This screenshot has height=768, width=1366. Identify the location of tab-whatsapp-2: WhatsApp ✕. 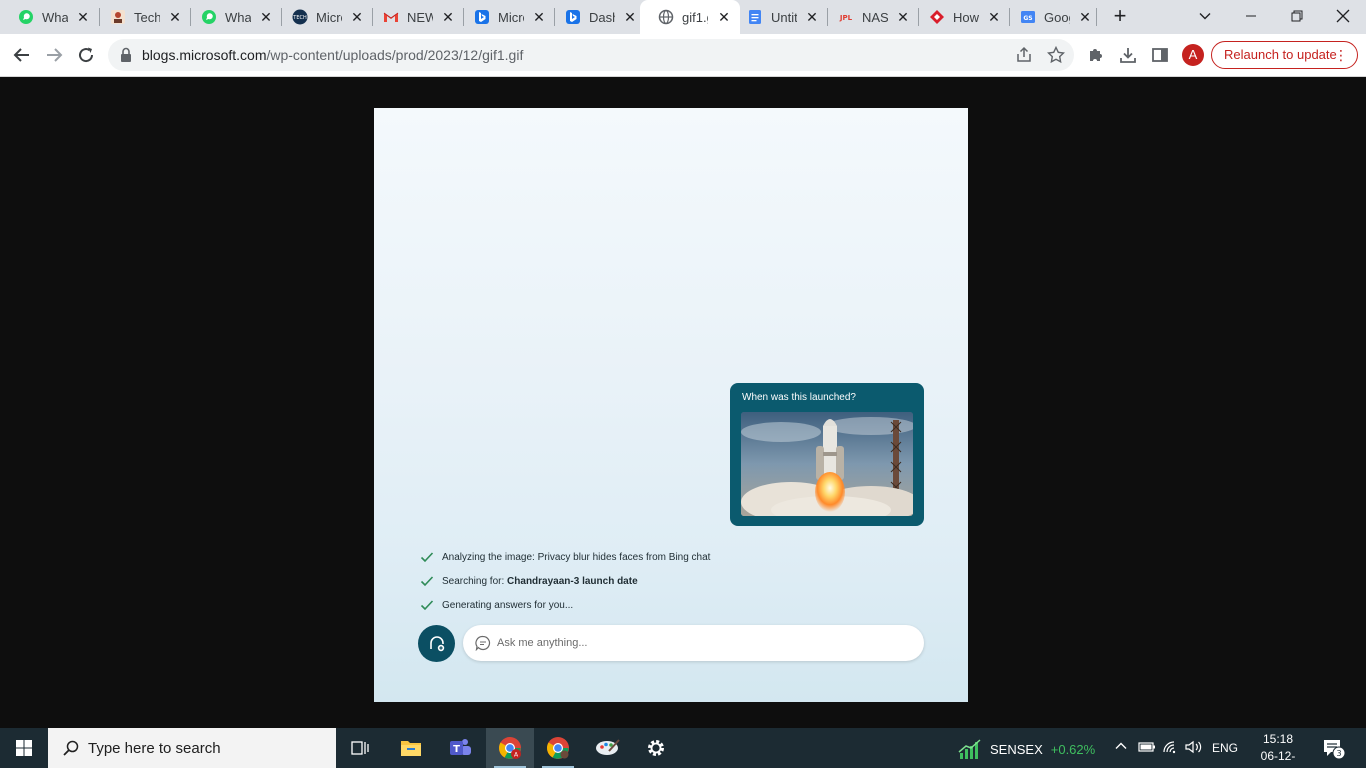
(232, 17).